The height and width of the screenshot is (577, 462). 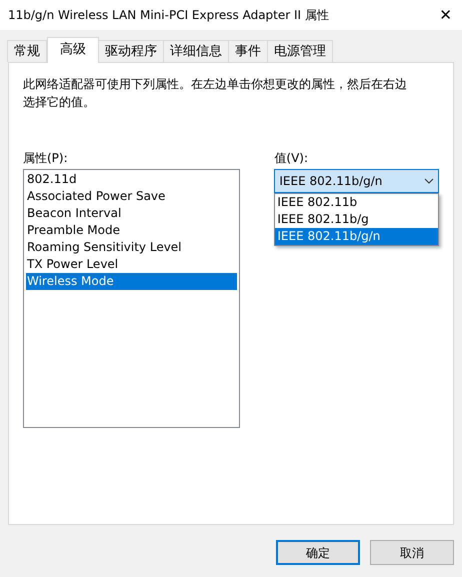 I want to click on dropdown-option: IEEE 802.11b/g/n, so click(x=356, y=236).